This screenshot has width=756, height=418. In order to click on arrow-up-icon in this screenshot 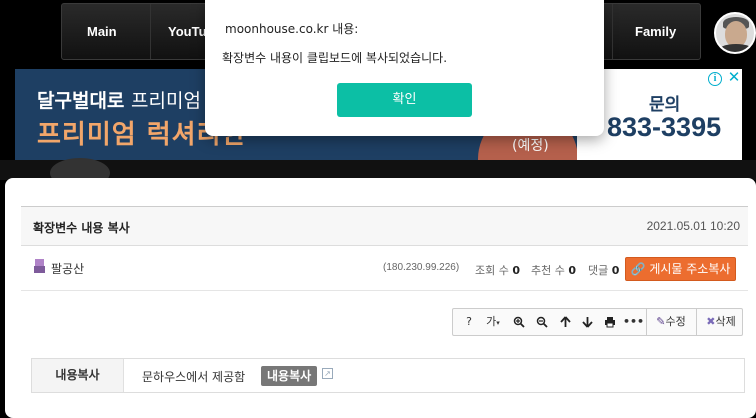, I will do `click(565, 322)`.